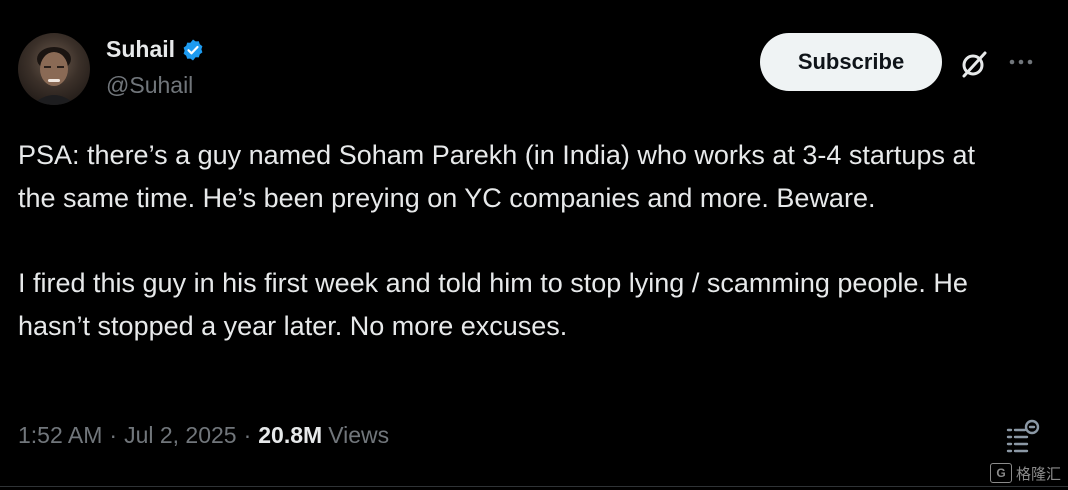  Describe the element at coordinates (149, 85) in the screenshot. I see `author-handle: @Suhail` at that location.